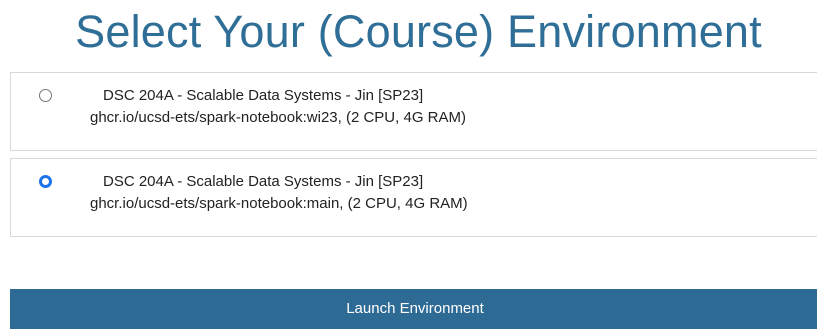 The image size is (817, 329). I want to click on environment-radio-main, so click(45, 181).